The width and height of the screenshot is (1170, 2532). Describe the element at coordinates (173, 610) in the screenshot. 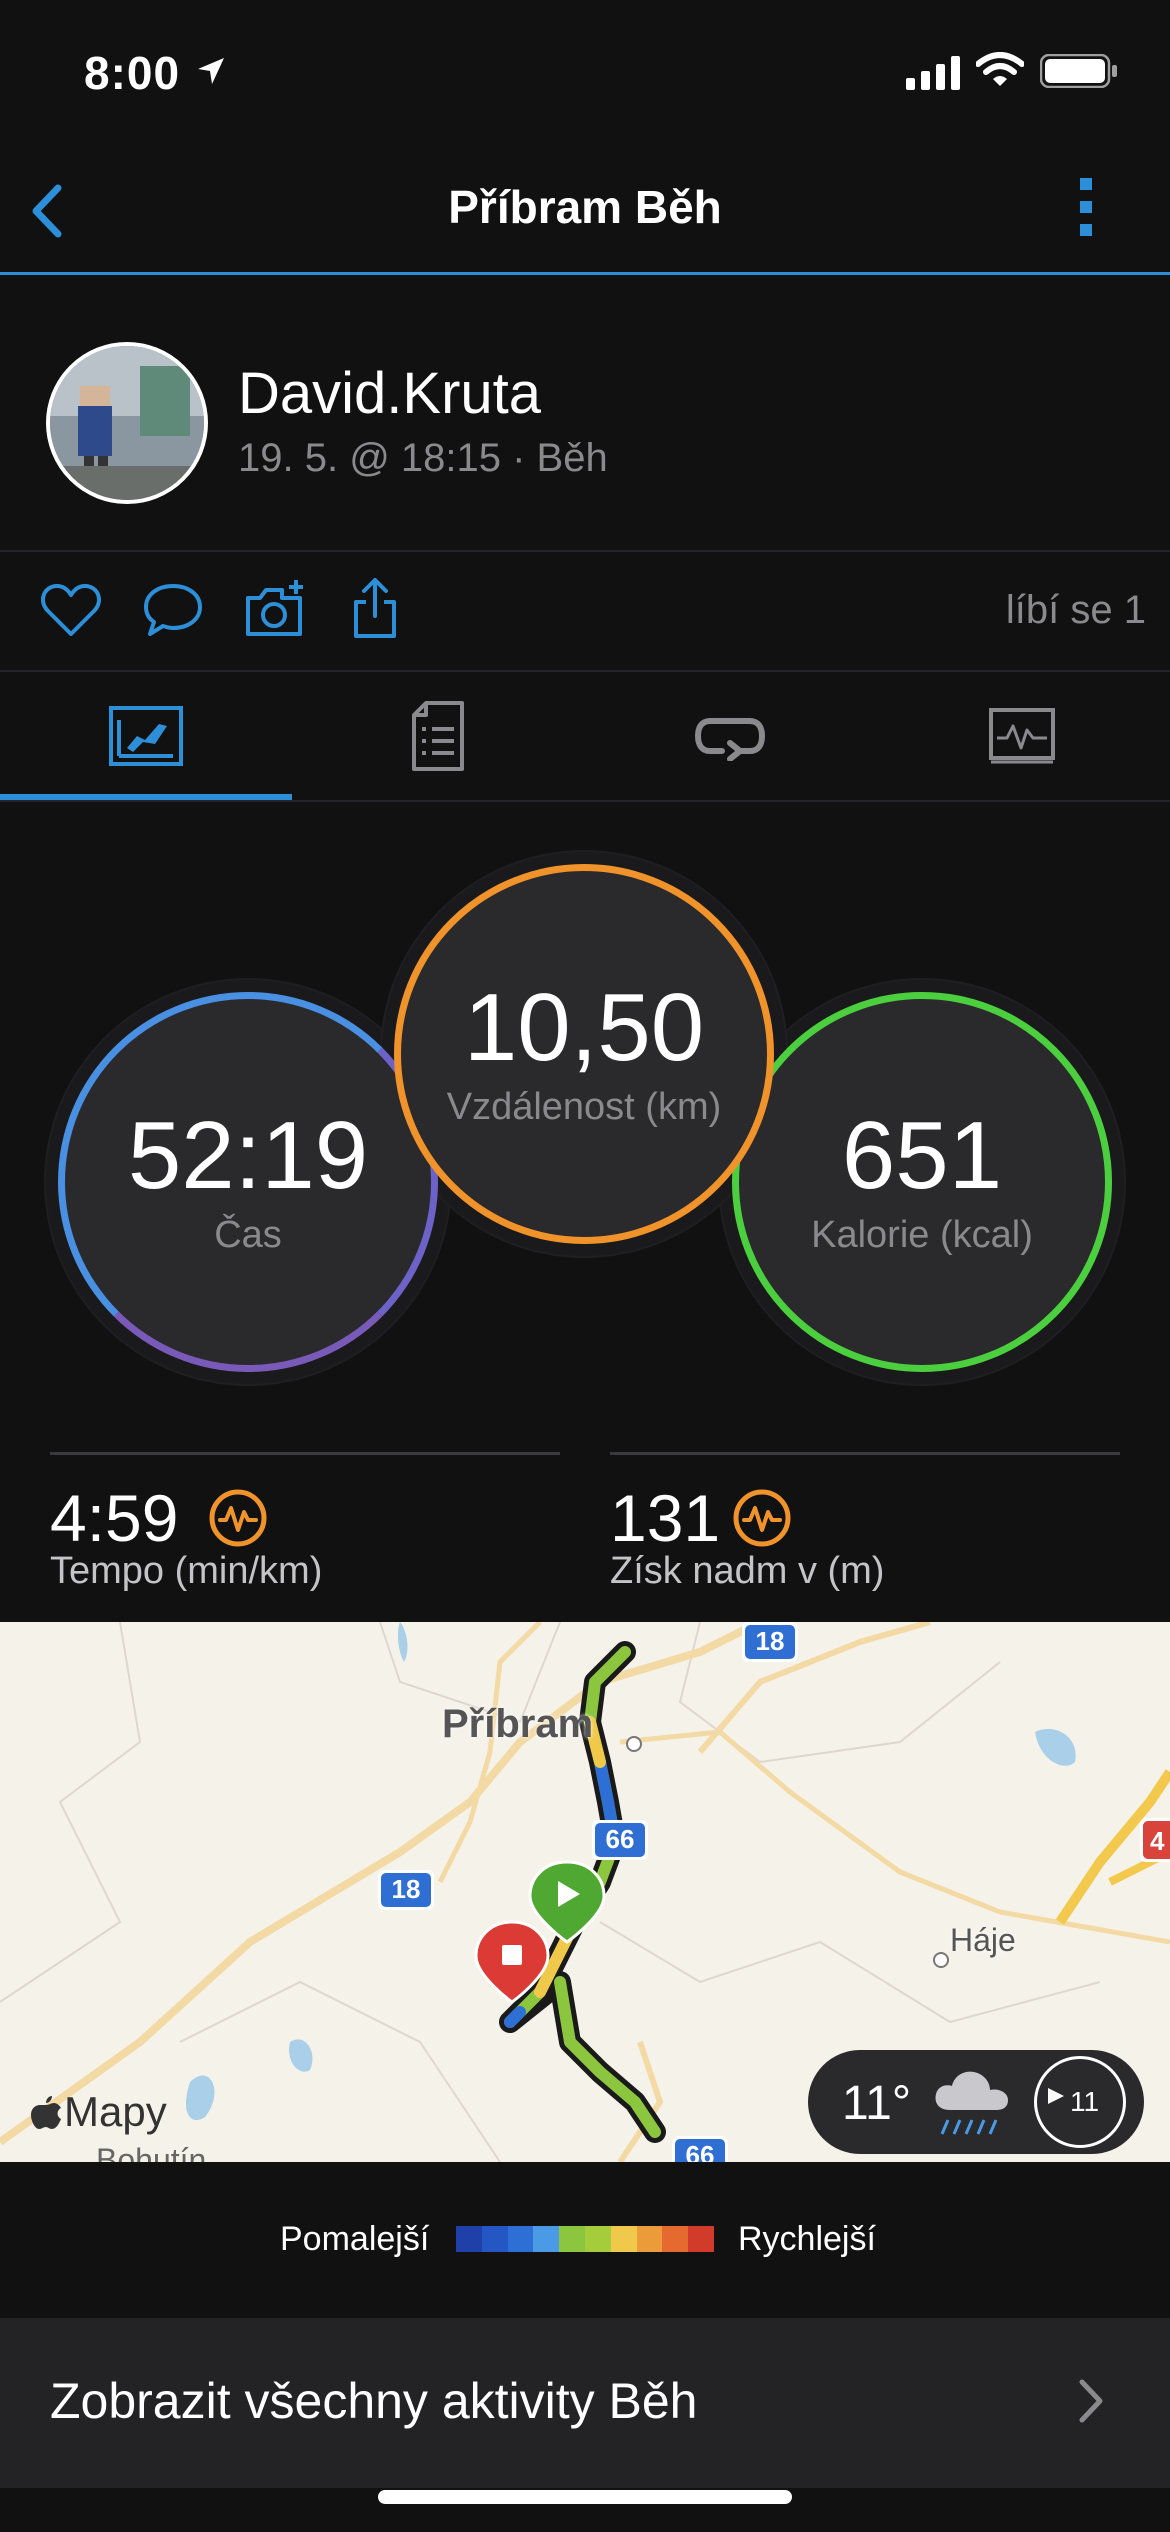

I see `comment-icon` at that location.